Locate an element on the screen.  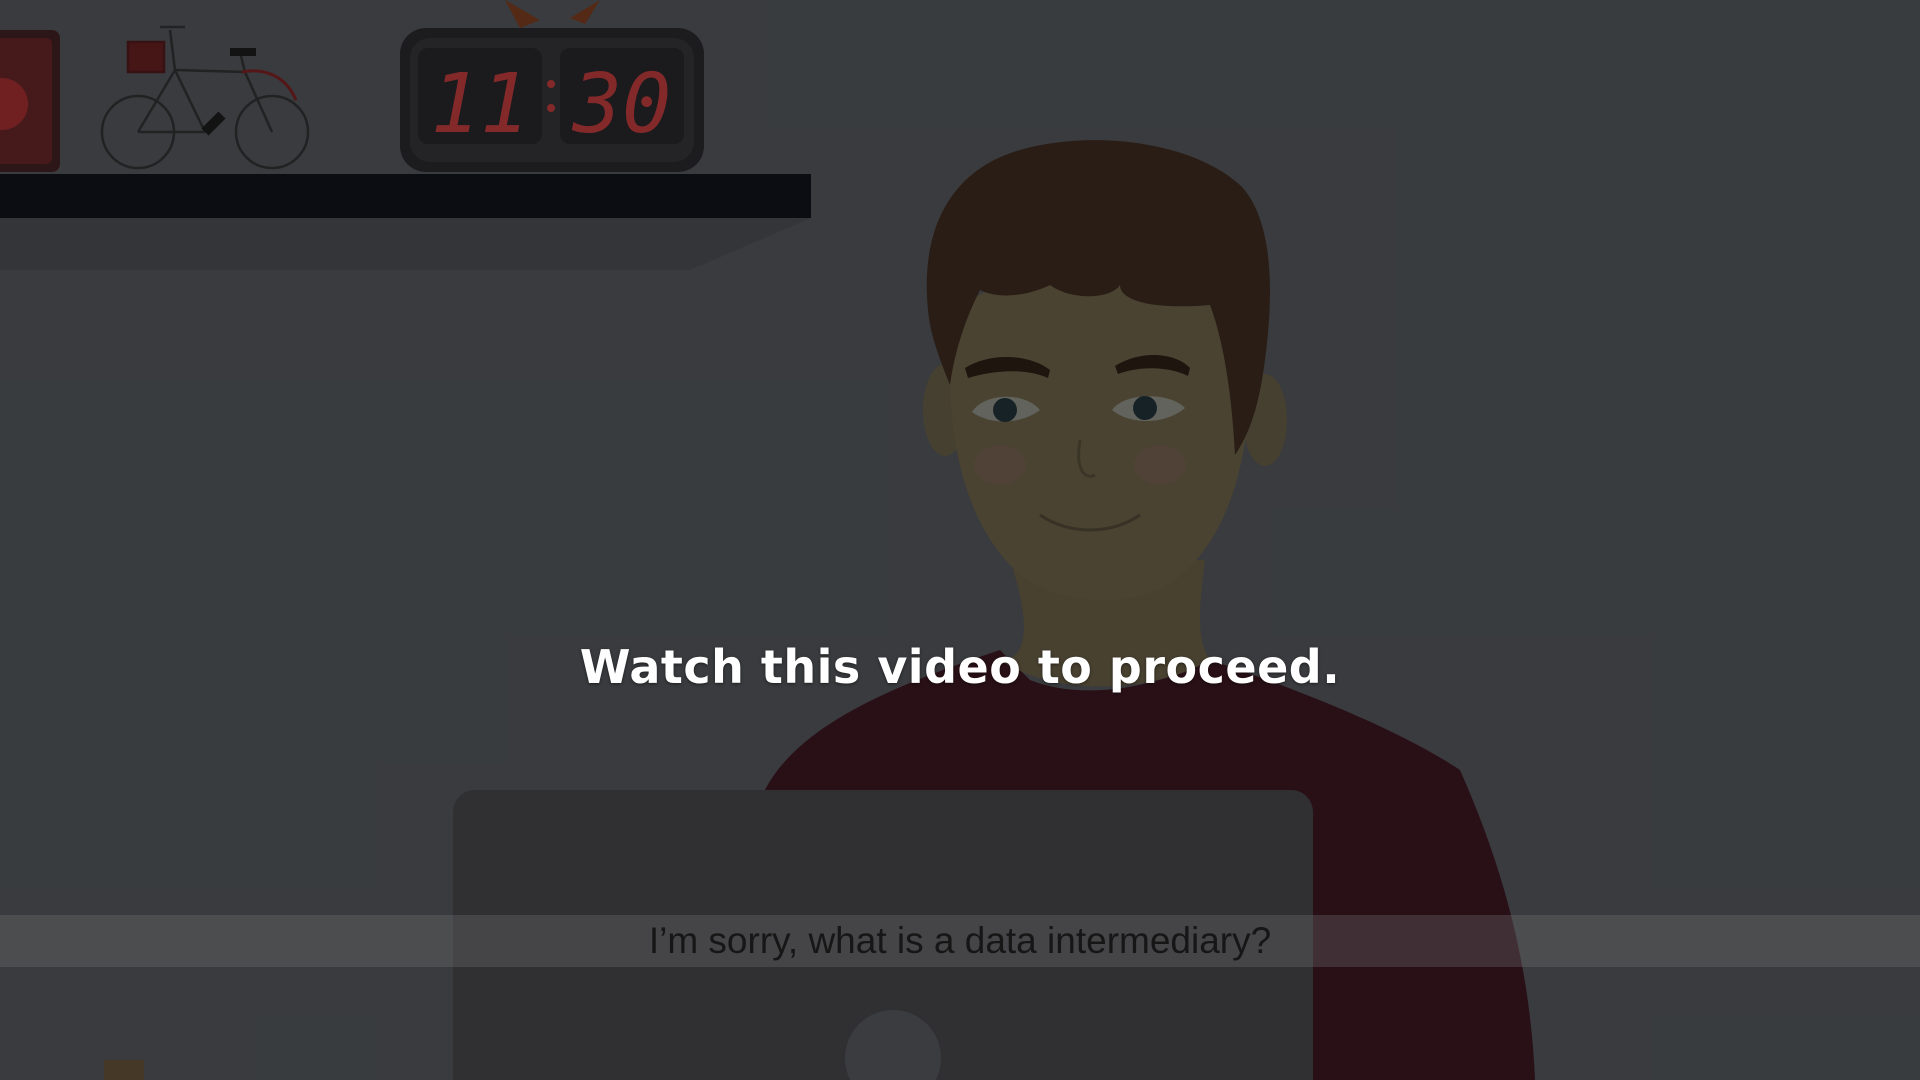
video-subtitle: I’m sorry, what is a data intermediary? is located at coordinates (960, 940).